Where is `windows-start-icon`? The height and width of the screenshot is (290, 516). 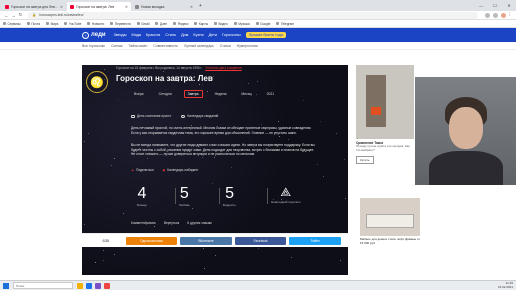
windows-start-icon is located at coordinates (6, 285).